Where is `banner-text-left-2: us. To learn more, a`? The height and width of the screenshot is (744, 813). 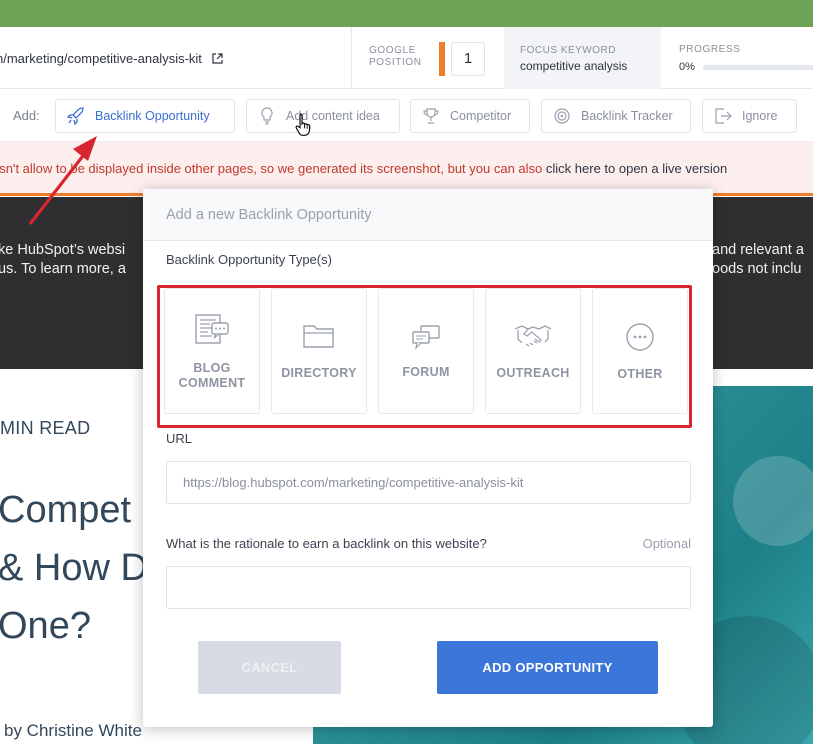
banner-text-left-2: us. To learn more, a is located at coordinates (63, 269).